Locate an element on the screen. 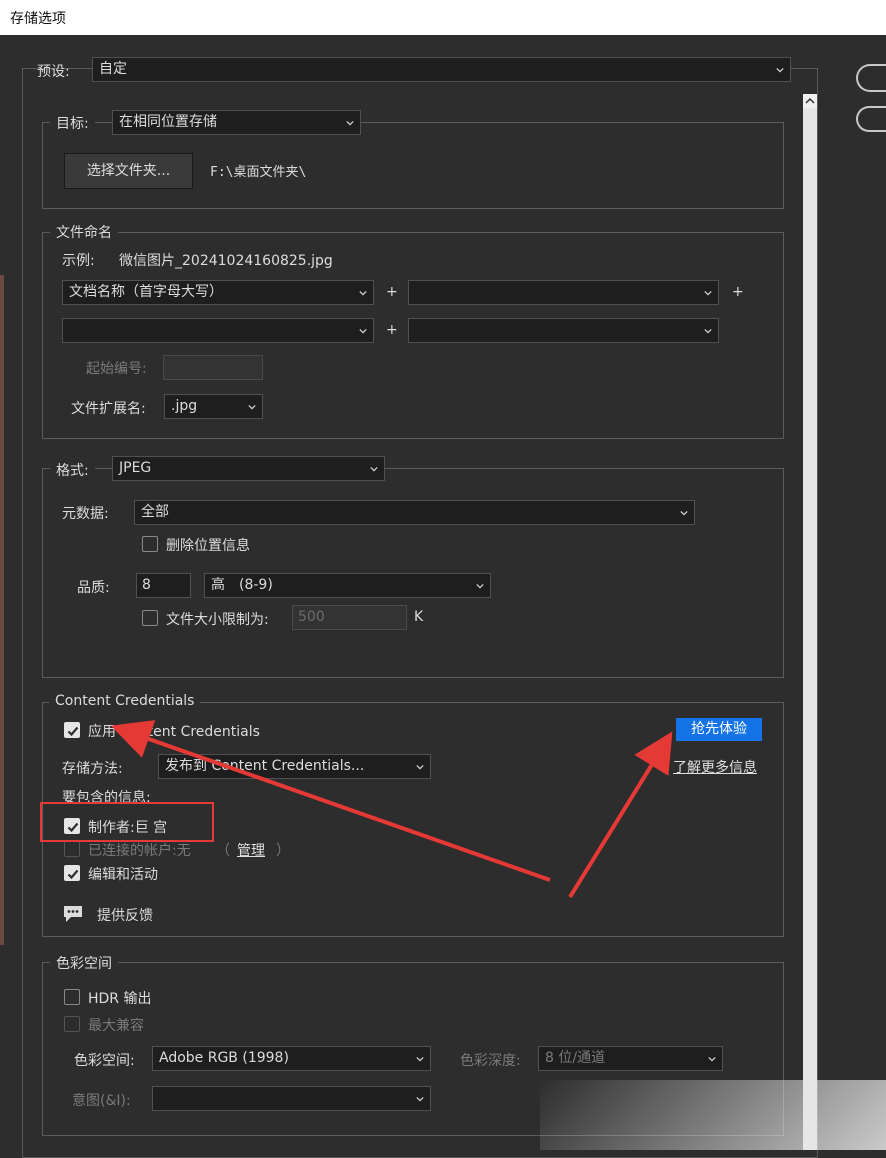 The height and width of the screenshot is (1158, 886). apply-cc-checkbox is located at coordinates (72, 730).